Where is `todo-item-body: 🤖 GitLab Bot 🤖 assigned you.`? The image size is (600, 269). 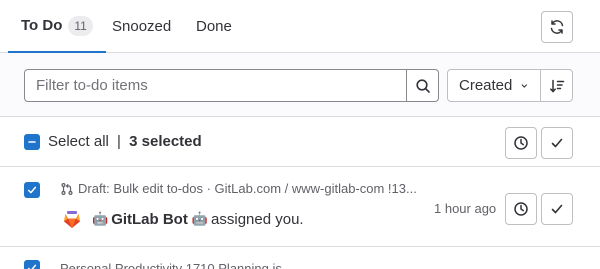 todo-item-body: 🤖 GitLab Bot 🤖 assigned you. is located at coordinates (182, 219).